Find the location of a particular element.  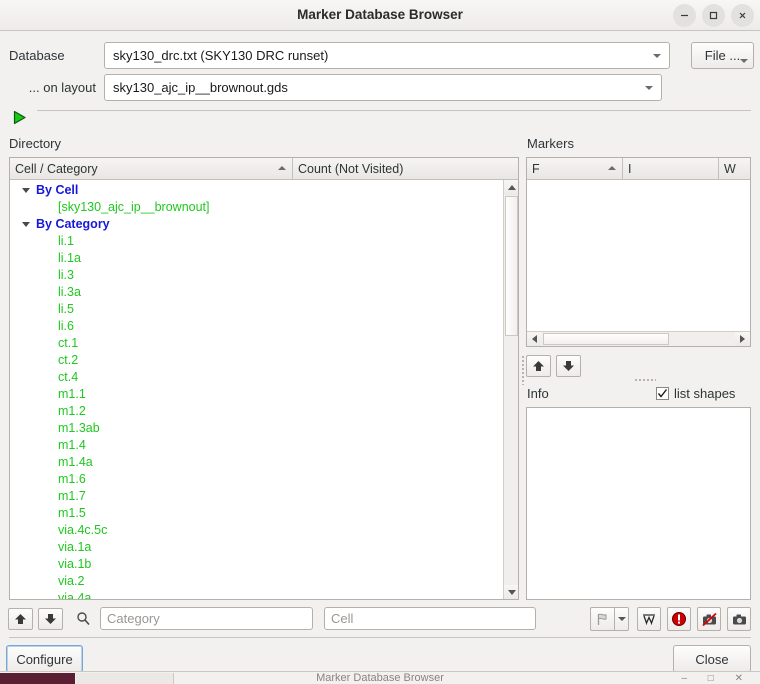

category-search-input: Category is located at coordinates (206, 618).